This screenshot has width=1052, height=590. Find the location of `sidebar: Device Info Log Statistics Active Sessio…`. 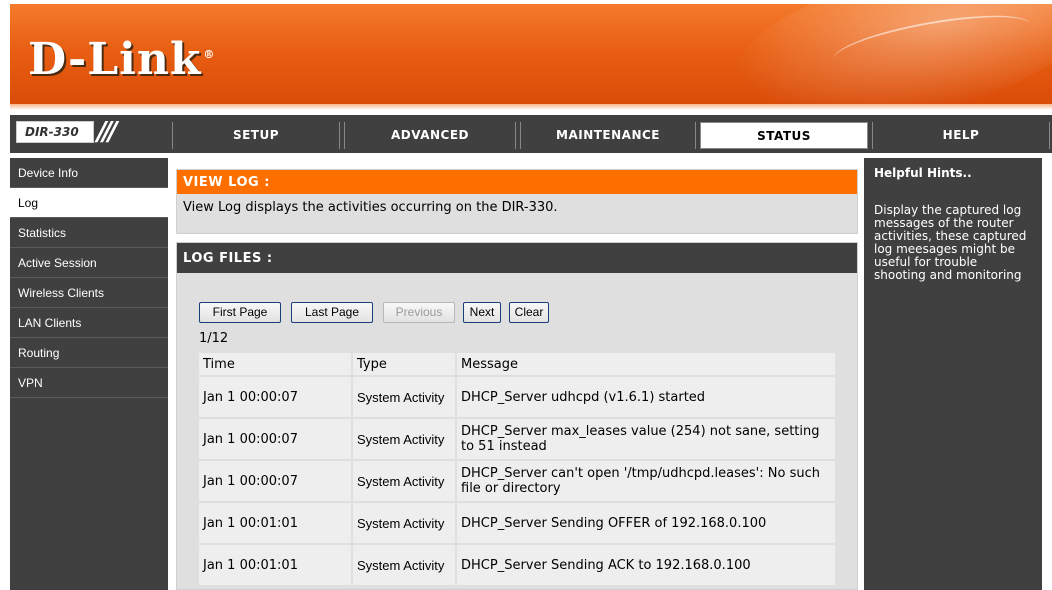

sidebar: Device Info Log Statistics Active Sessio… is located at coordinates (89, 374).